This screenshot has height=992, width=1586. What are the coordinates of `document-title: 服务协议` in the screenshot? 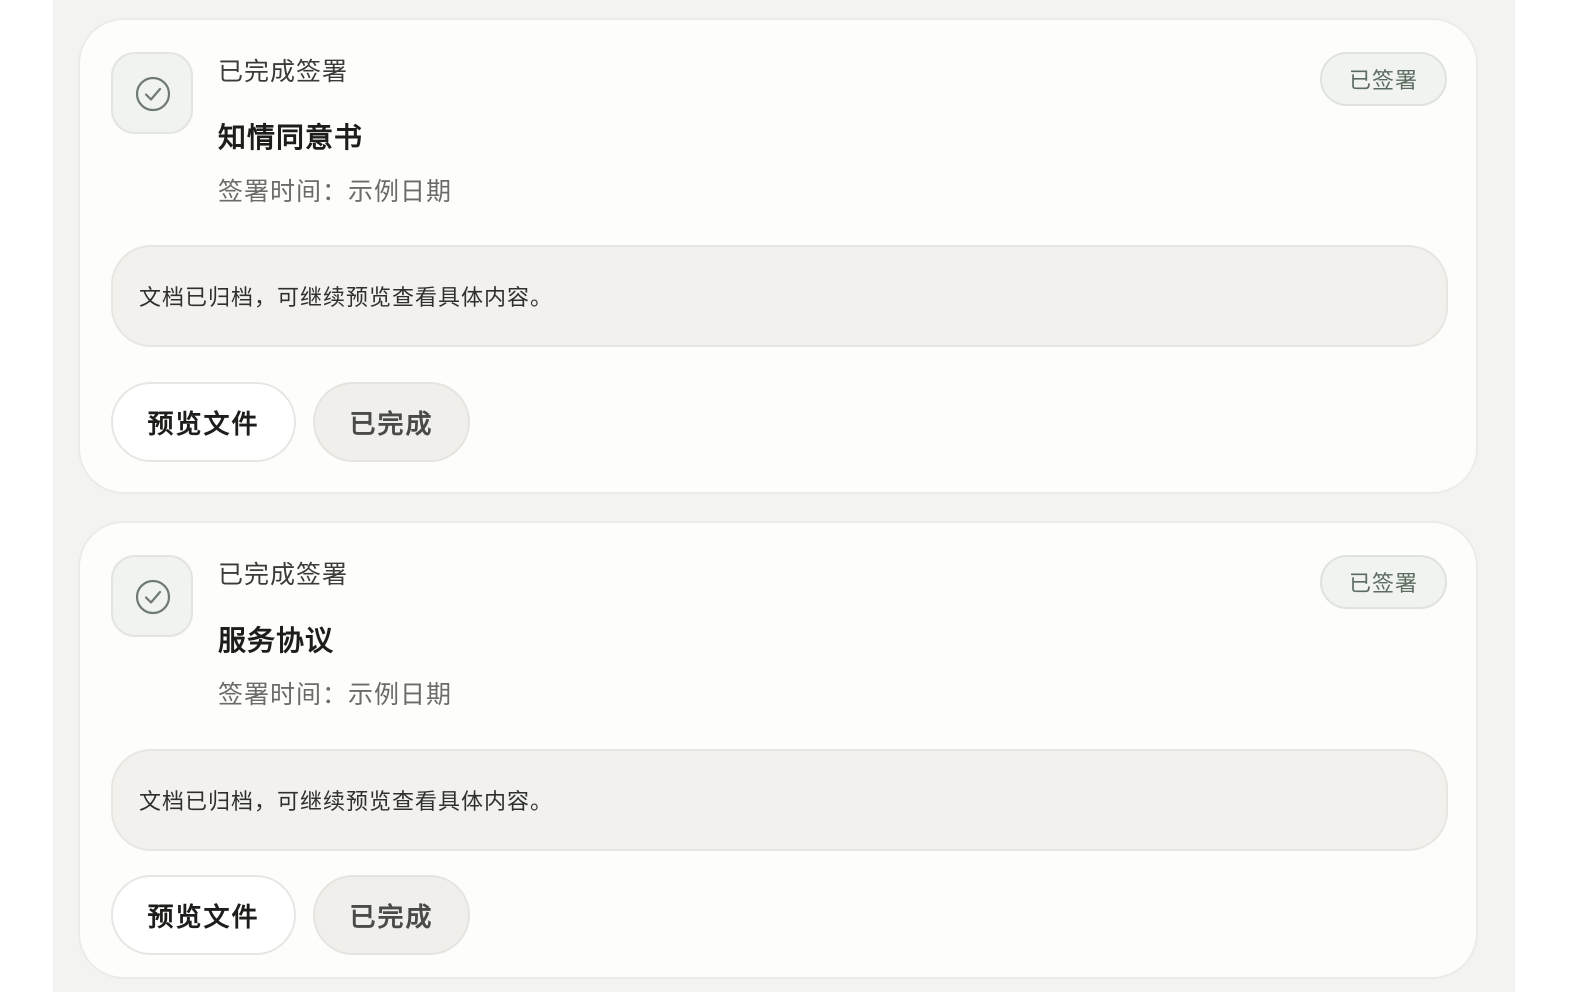 It's located at (276, 640).